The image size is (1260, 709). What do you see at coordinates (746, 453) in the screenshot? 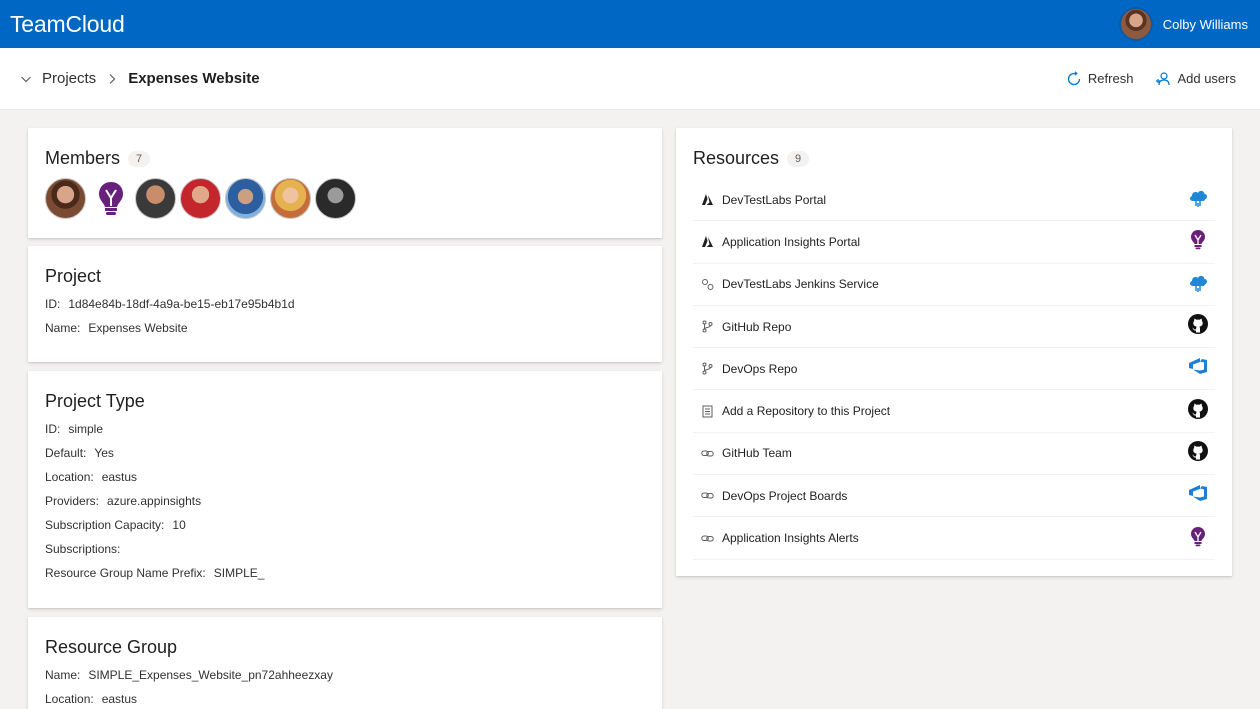
I see `resource-row-left: GitHub Team` at bounding box center [746, 453].